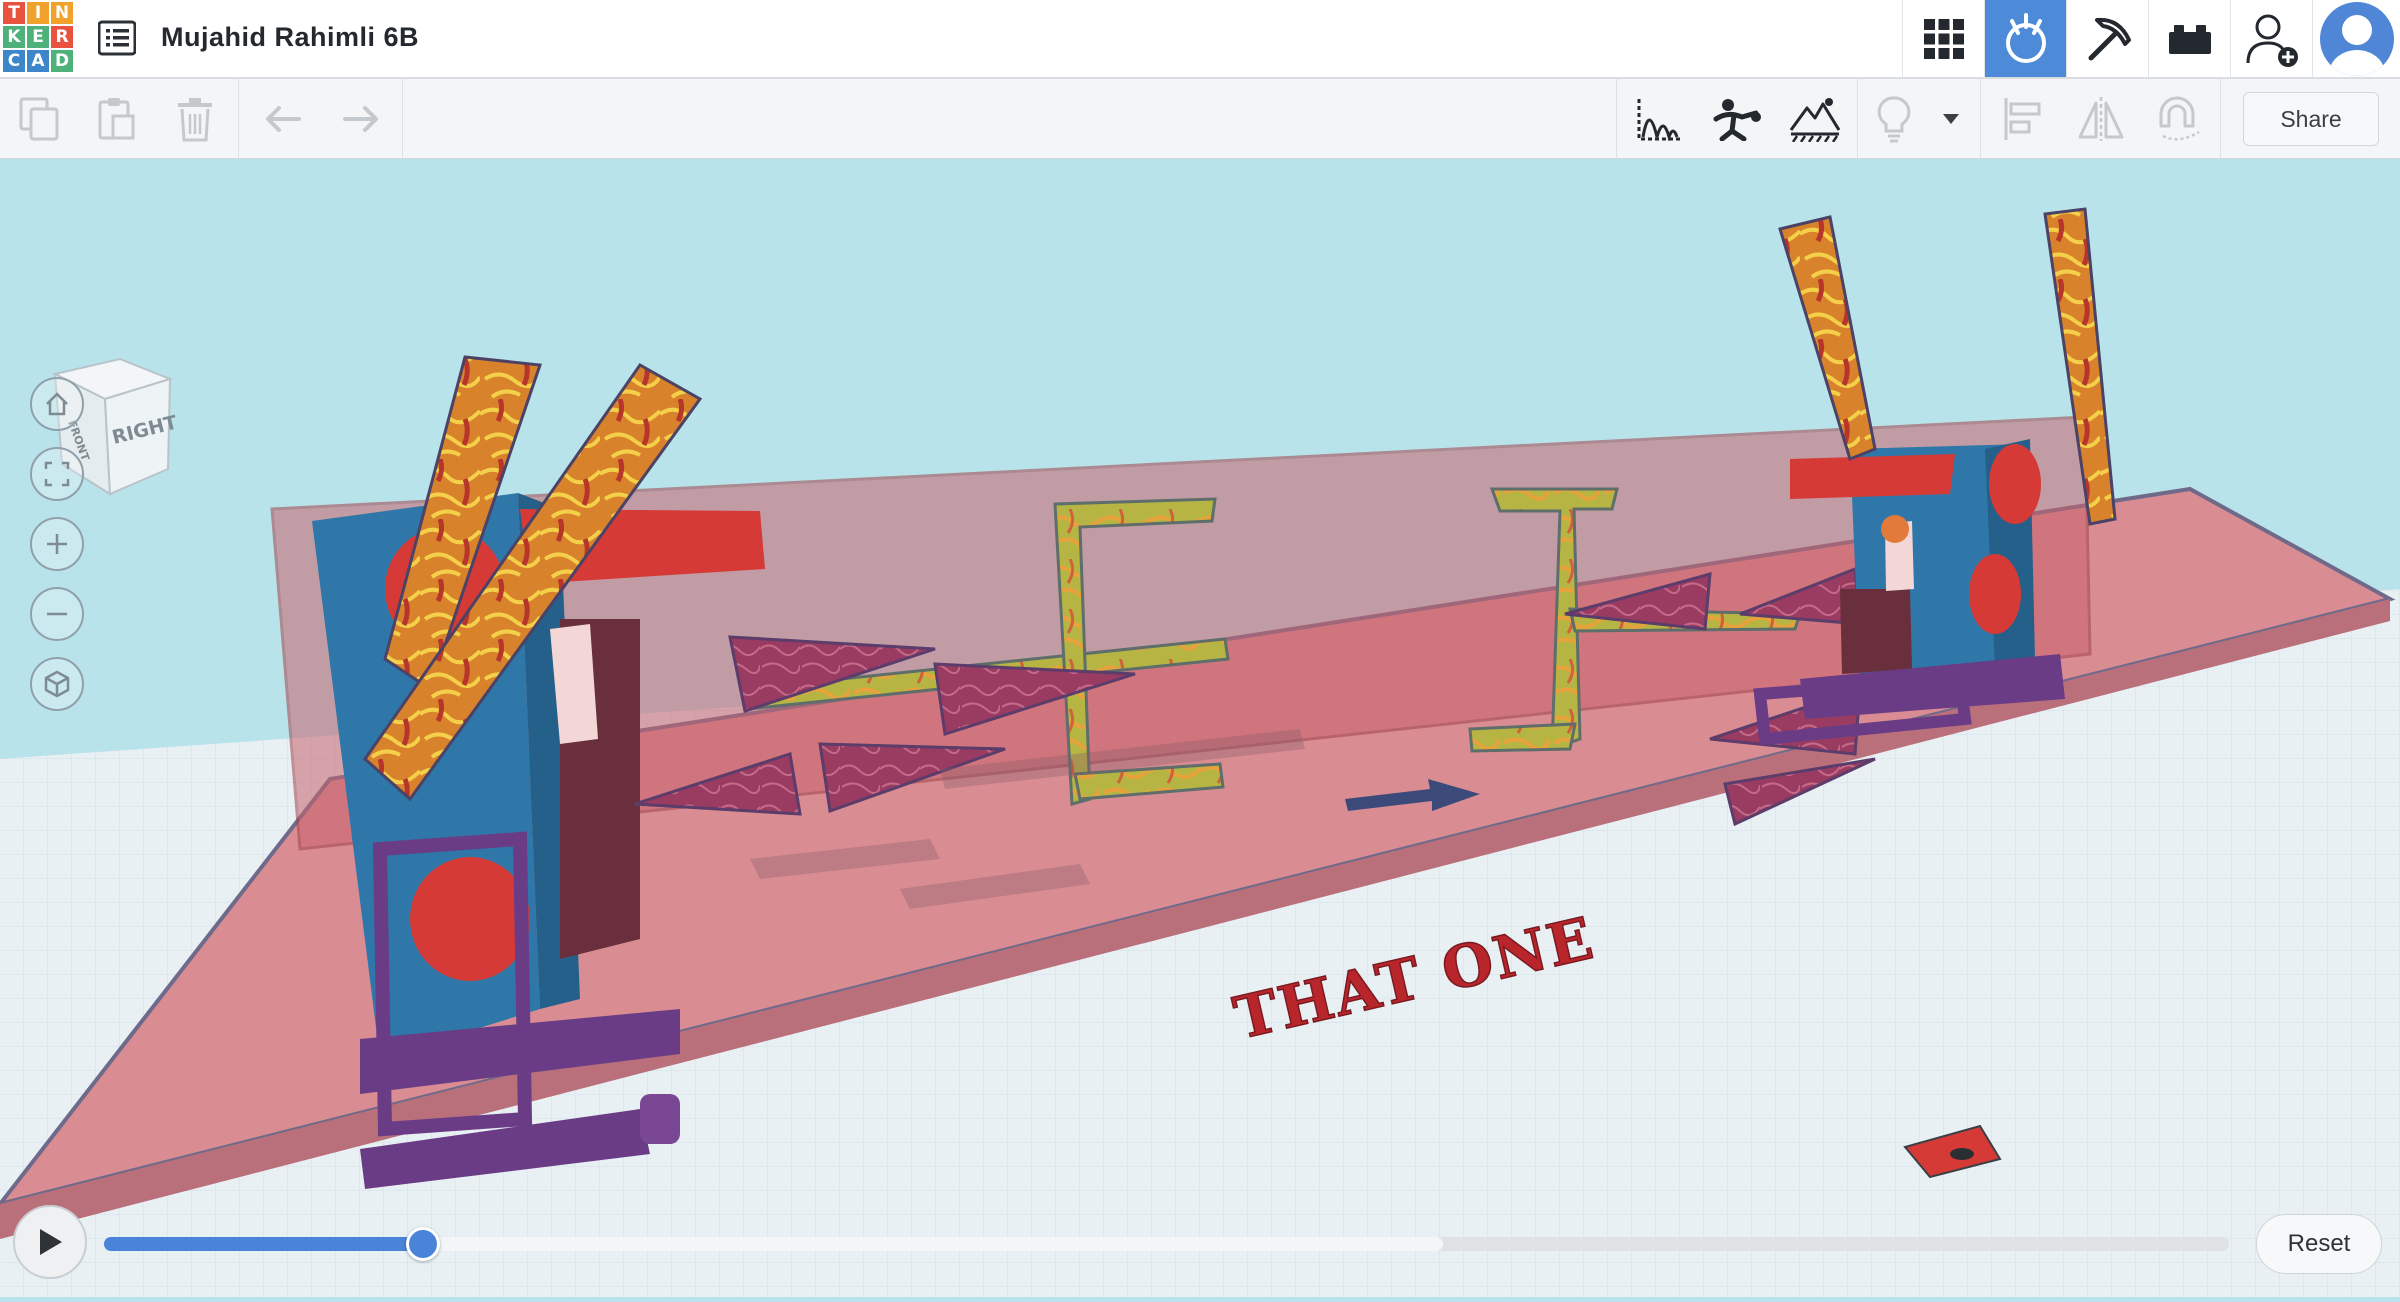 The image size is (2400, 1302). I want to click on logo-letter: T, so click(14, 13).